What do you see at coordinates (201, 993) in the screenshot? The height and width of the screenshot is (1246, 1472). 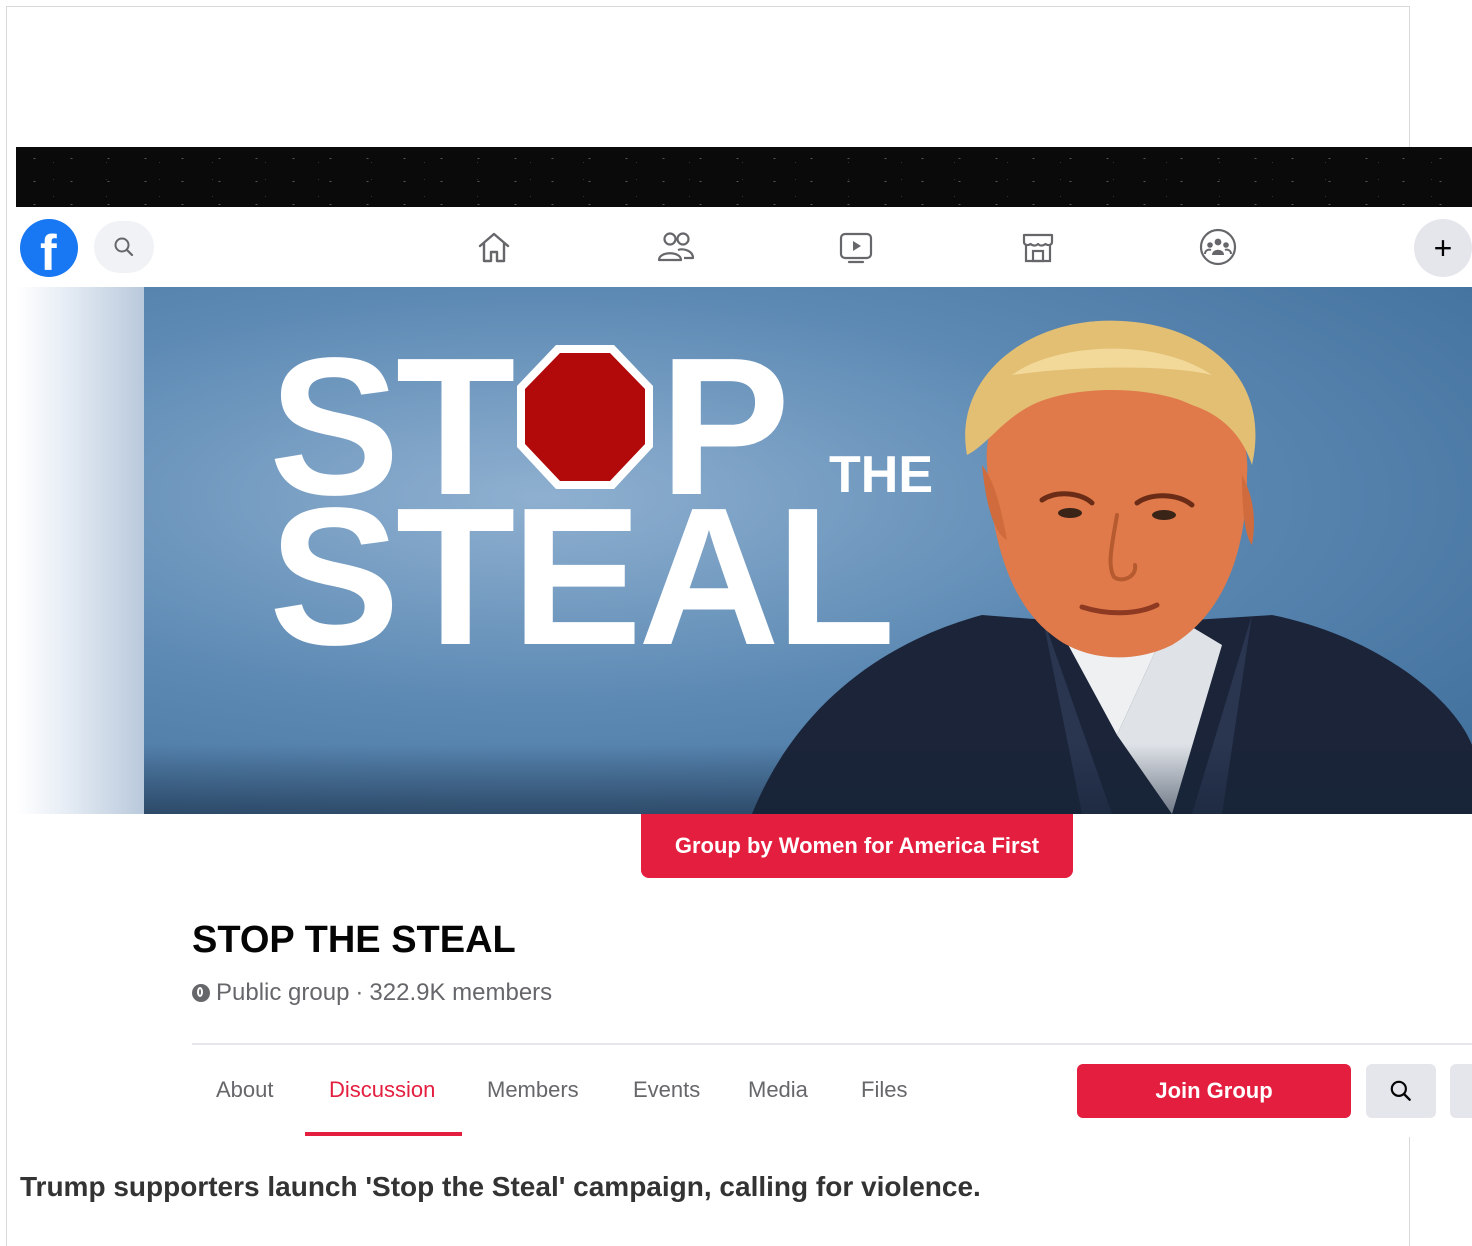 I see `globe-icon` at bounding box center [201, 993].